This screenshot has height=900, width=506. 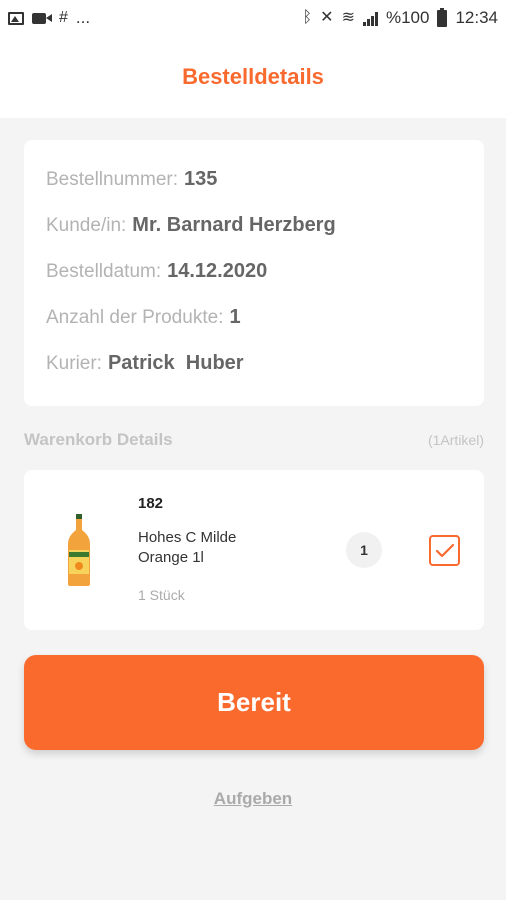 I want to click on product-count-row: Anzahl der Produkte: 1, so click(x=254, y=329).